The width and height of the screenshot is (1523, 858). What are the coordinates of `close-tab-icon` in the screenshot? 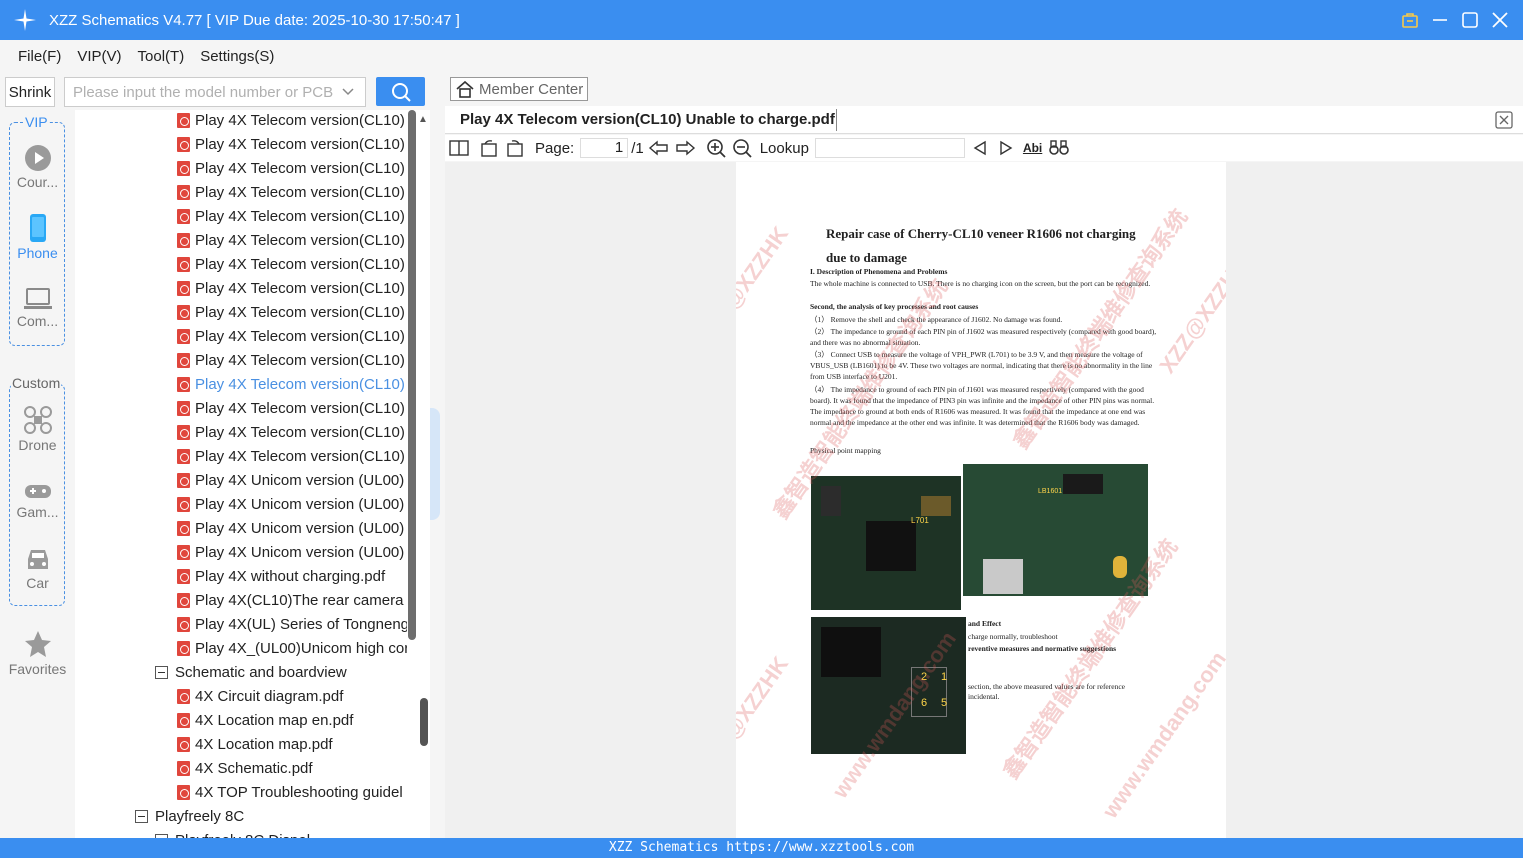 It's located at (1504, 120).